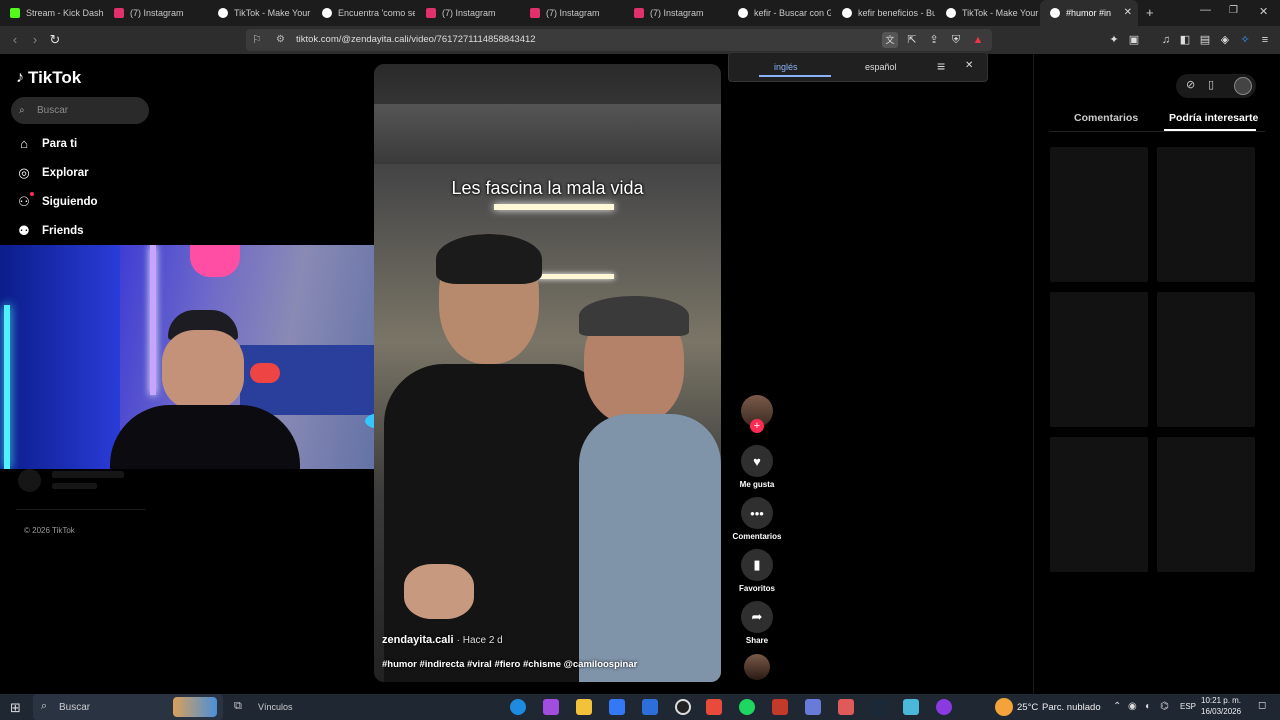  What do you see at coordinates (518, 707) in the screenshot?
I see `edge-icon` at bounding box center [518, 707].